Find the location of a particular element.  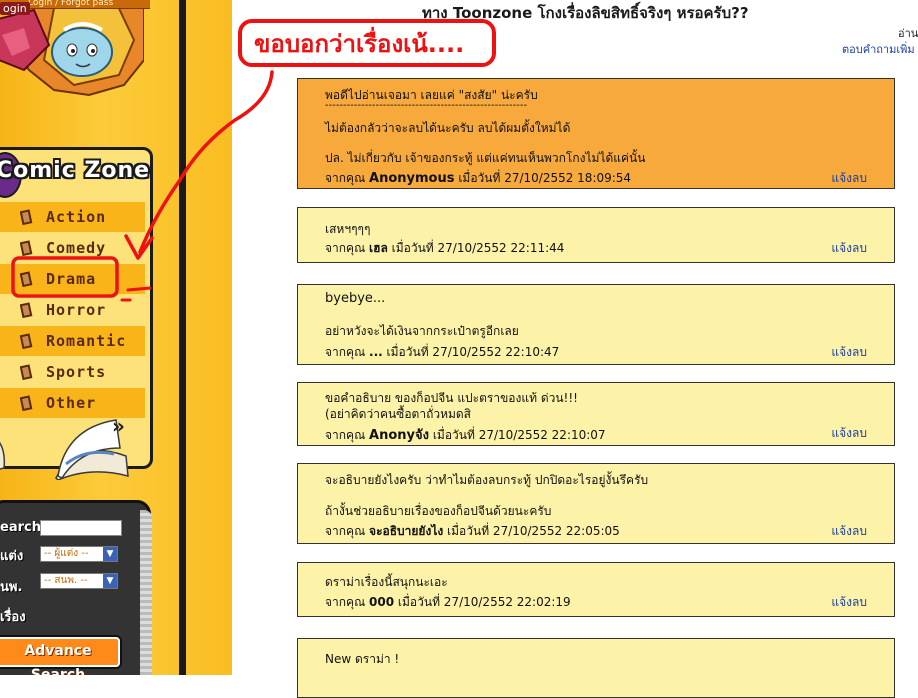

category-comedy: Comedy is located at coordinates (72, 248).